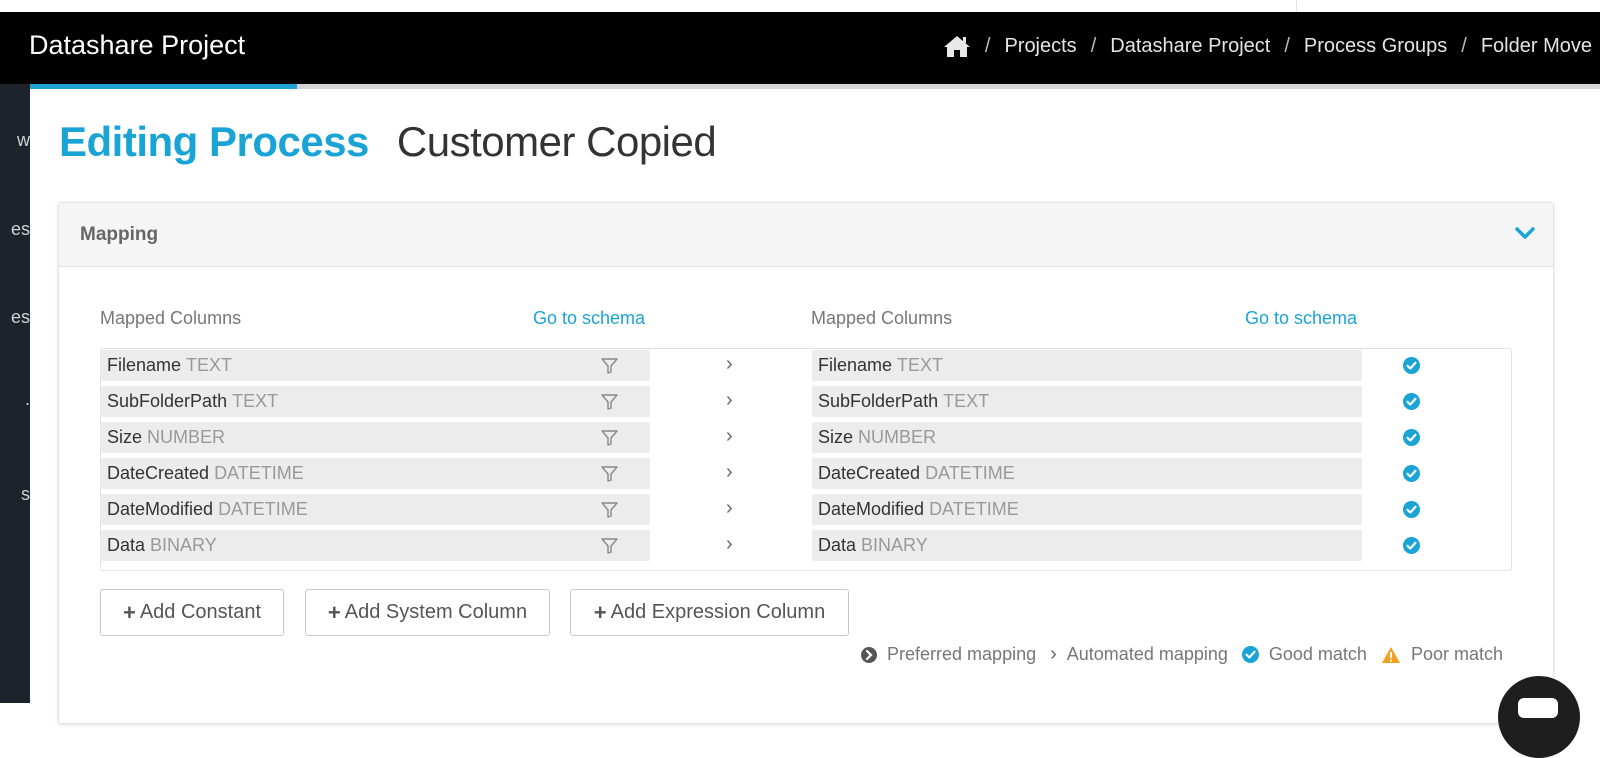 This screenshot has width=1600, height=758. Describe the element at coordinates (1536, 46) in the screenshot. I see `breadcrumb-folder-move: Folder Move` at that location.